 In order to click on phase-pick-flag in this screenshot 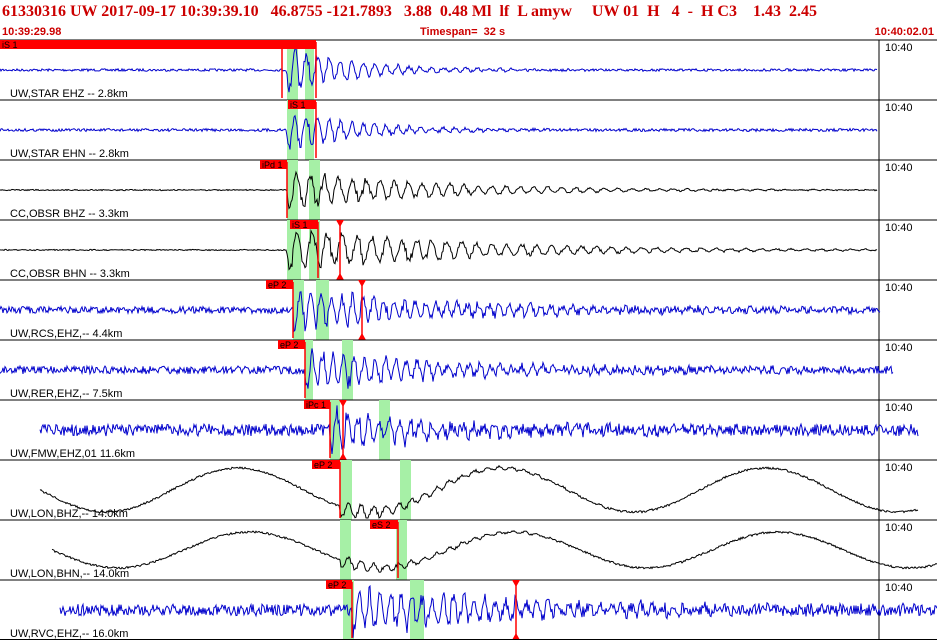, I will do `click(158, 44)`.